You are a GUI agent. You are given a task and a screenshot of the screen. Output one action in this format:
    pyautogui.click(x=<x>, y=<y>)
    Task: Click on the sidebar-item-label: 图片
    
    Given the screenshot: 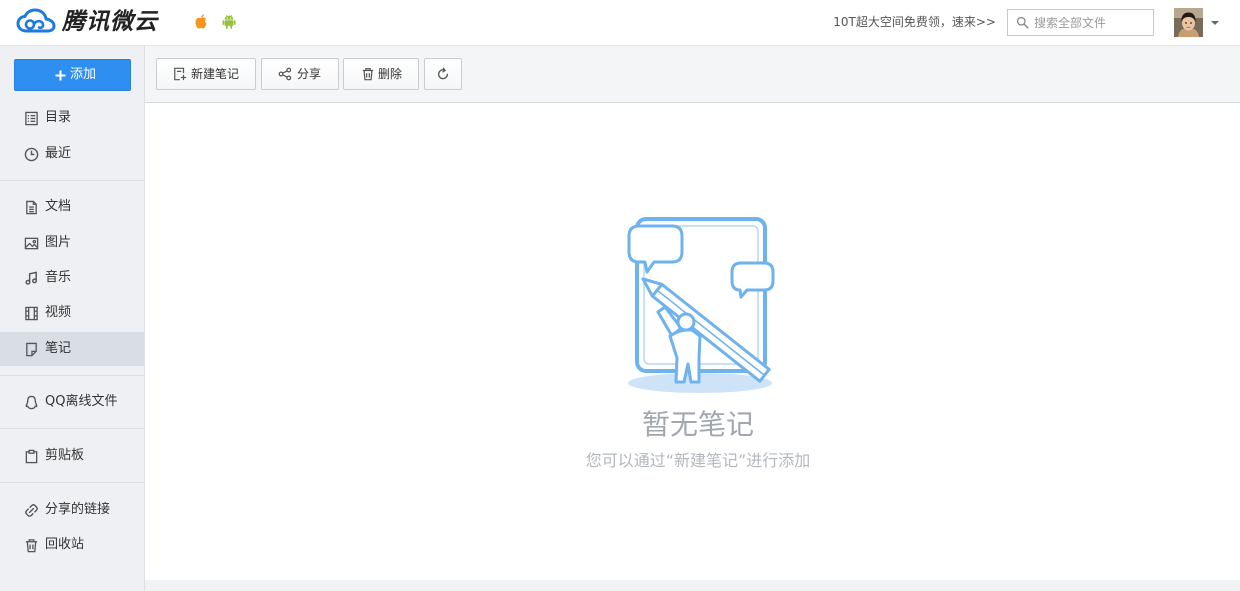 What is the action you would take?
    pyautogui.click(x=58, y=242)
    